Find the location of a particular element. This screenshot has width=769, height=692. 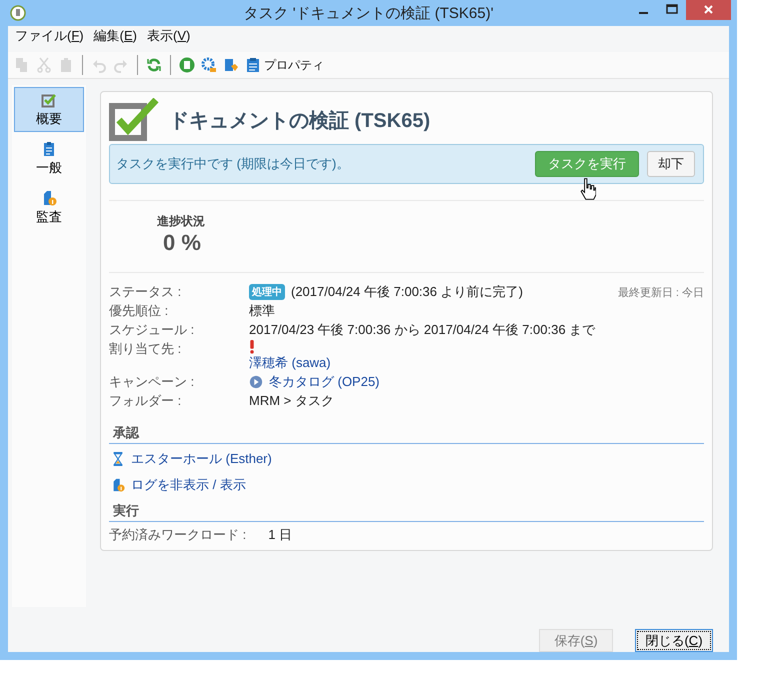

field-label: 予約済みワークロード : is located at coordinates (177, 535).